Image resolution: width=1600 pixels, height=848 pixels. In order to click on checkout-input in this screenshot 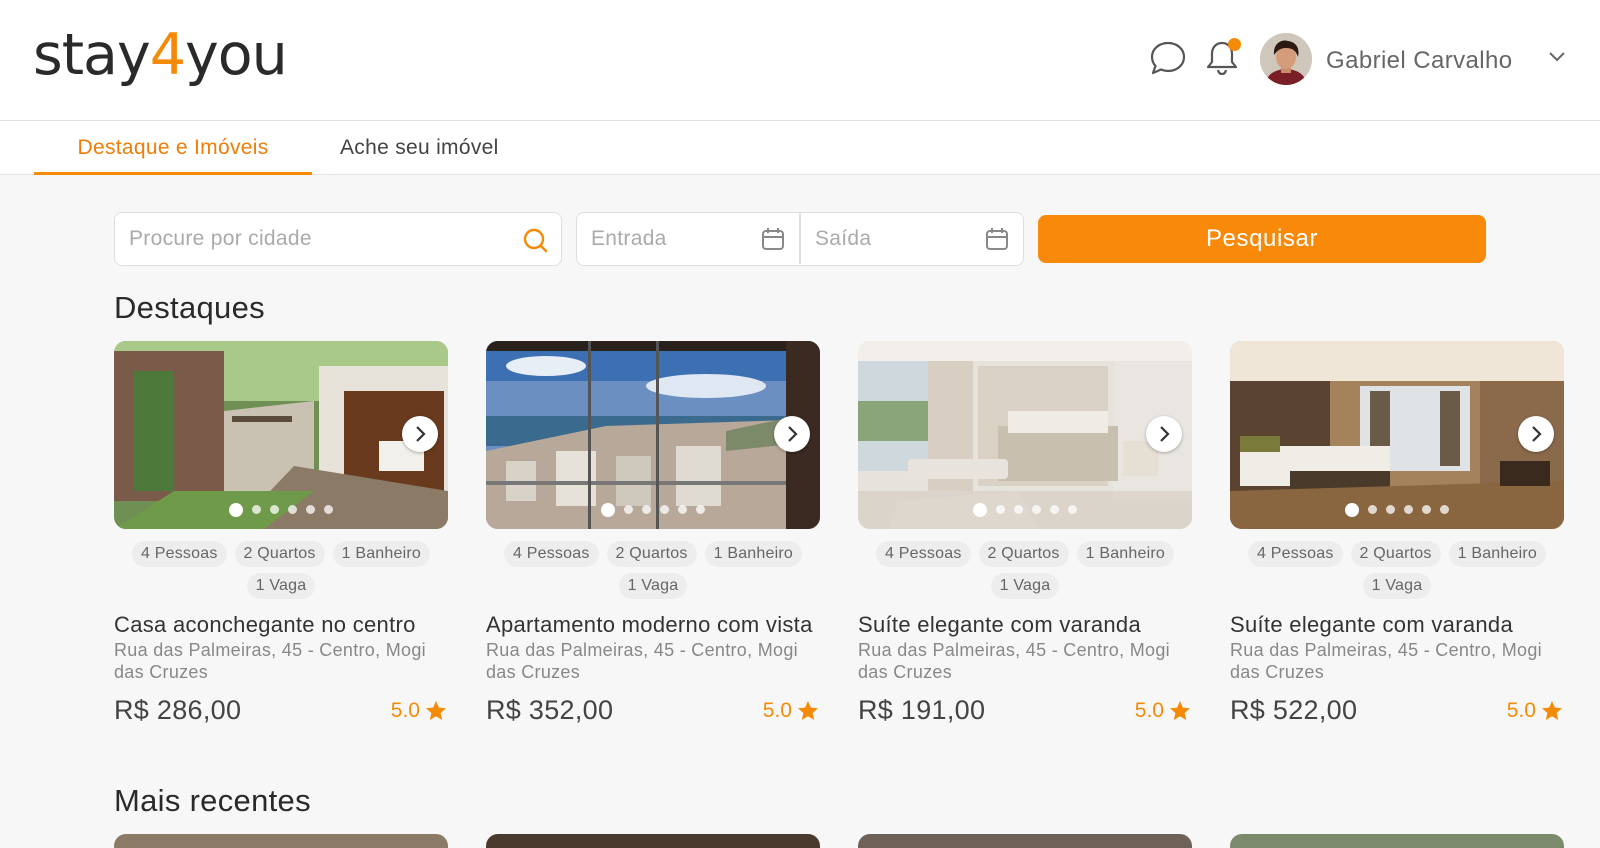, I will do `click(890, 239)`.